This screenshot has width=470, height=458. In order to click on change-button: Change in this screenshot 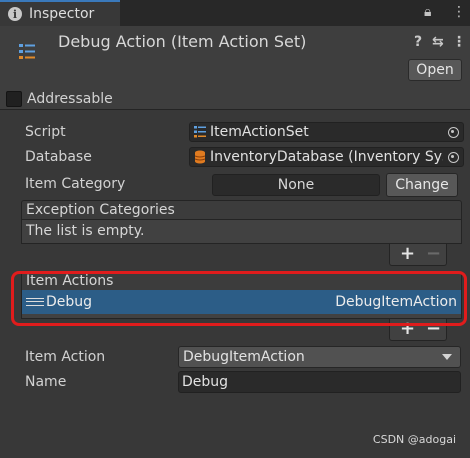, I will do `click(422, 185)`.